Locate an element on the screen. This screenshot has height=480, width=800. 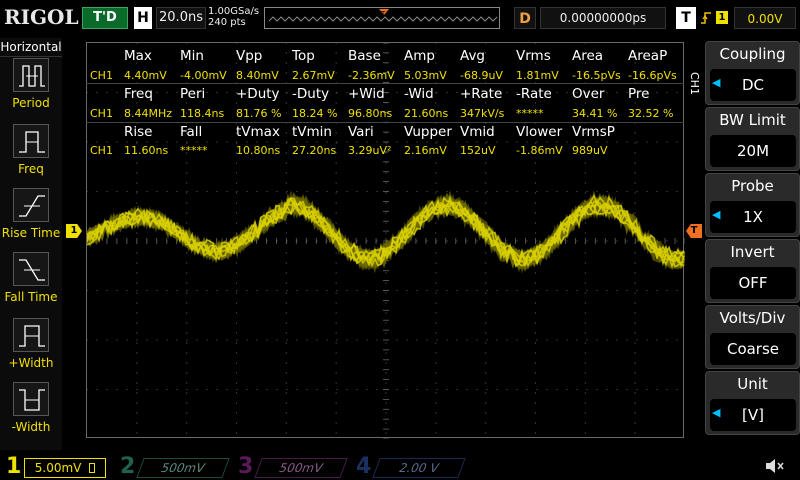
measure-fall-time-button: Fall Time is located at coordinates (31, 278).